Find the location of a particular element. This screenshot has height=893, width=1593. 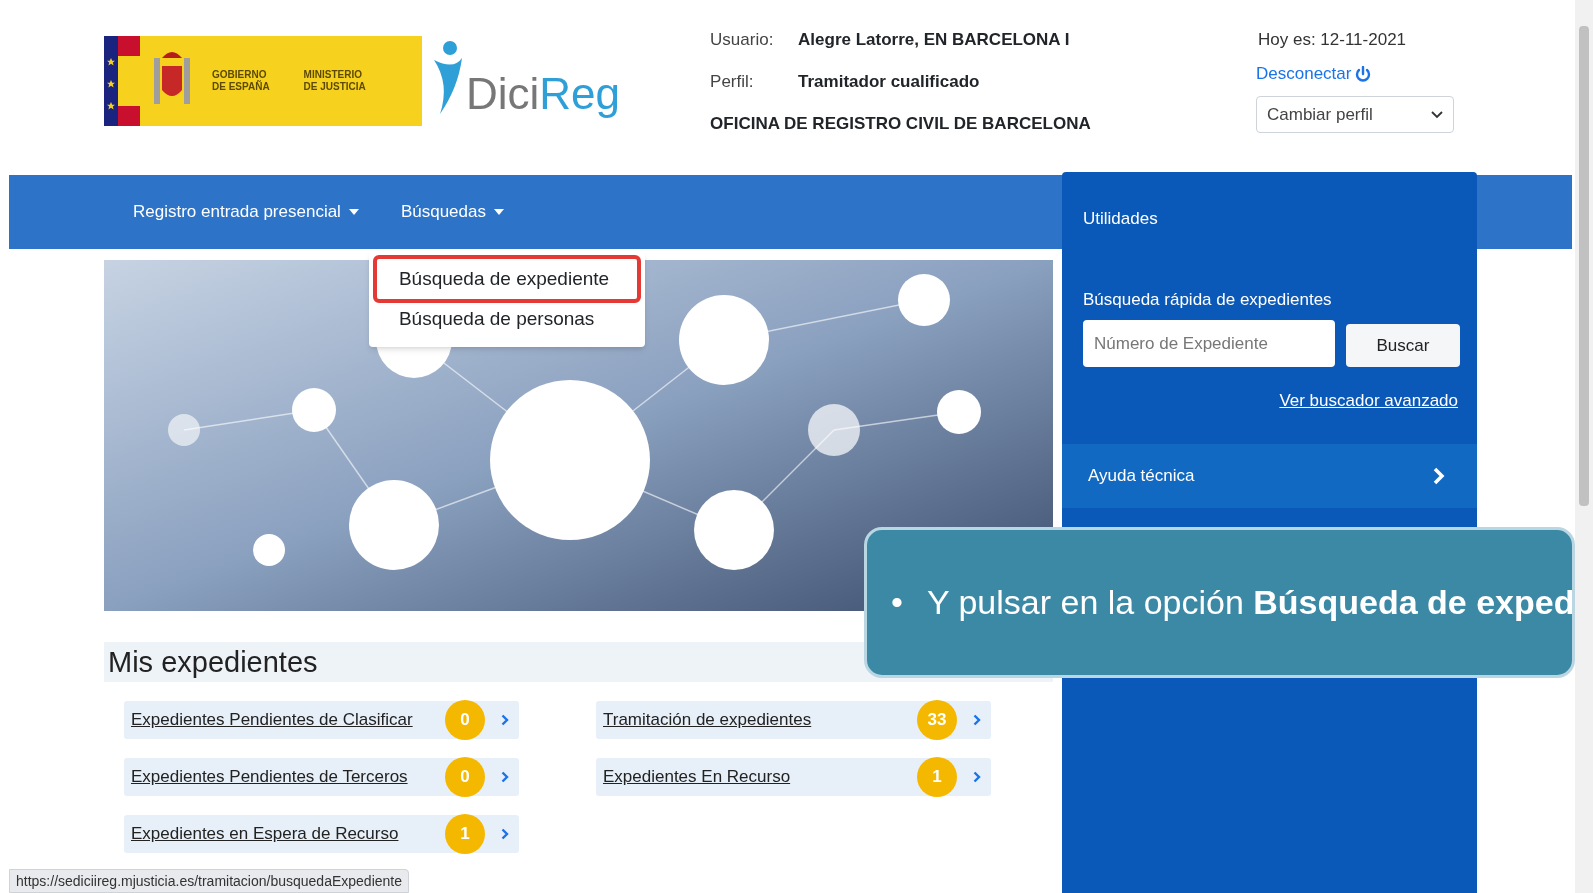

help-item: Ayuda técnica is located at coordinates (1269, 475).